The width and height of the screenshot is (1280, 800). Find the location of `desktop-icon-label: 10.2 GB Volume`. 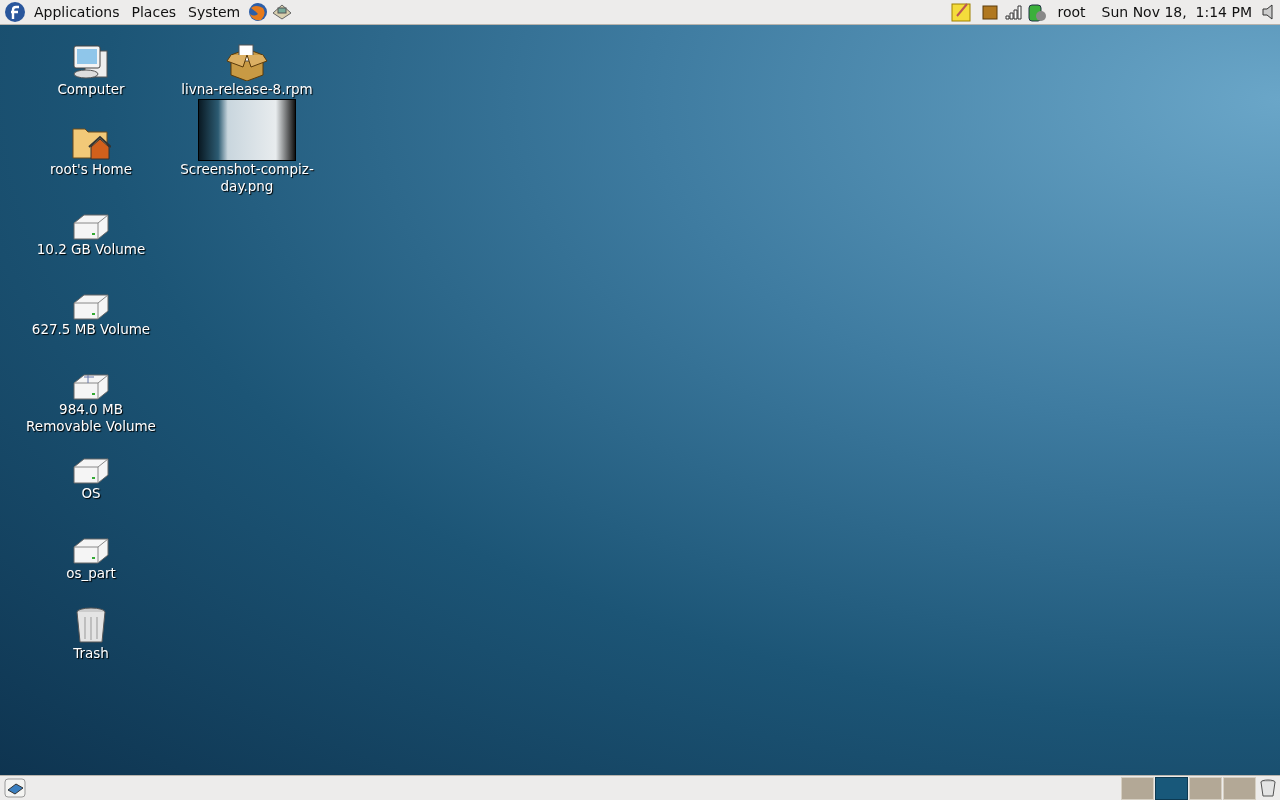

desktop-icon-label: 10.2 GB Volume is located at coordinates (91, 249).